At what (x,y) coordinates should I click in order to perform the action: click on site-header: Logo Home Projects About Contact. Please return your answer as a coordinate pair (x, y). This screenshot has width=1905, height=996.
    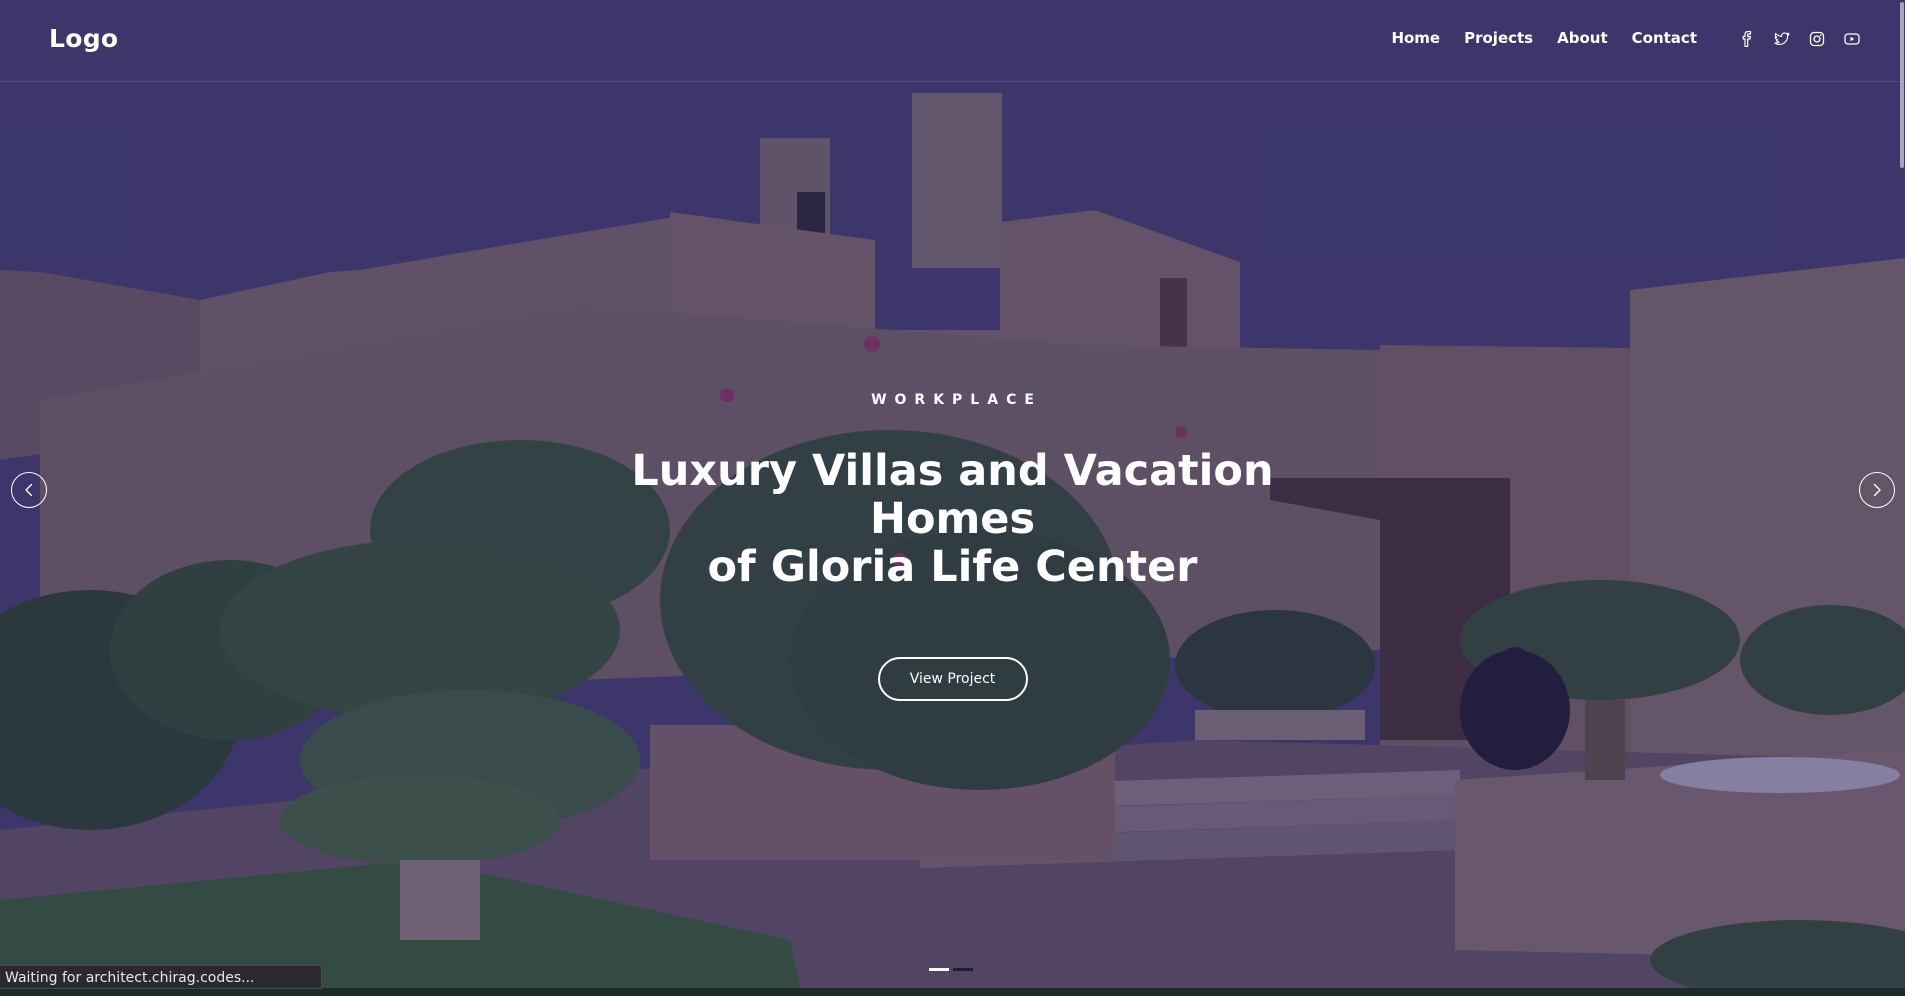
    Looking at the image, I should click on (952, 41).